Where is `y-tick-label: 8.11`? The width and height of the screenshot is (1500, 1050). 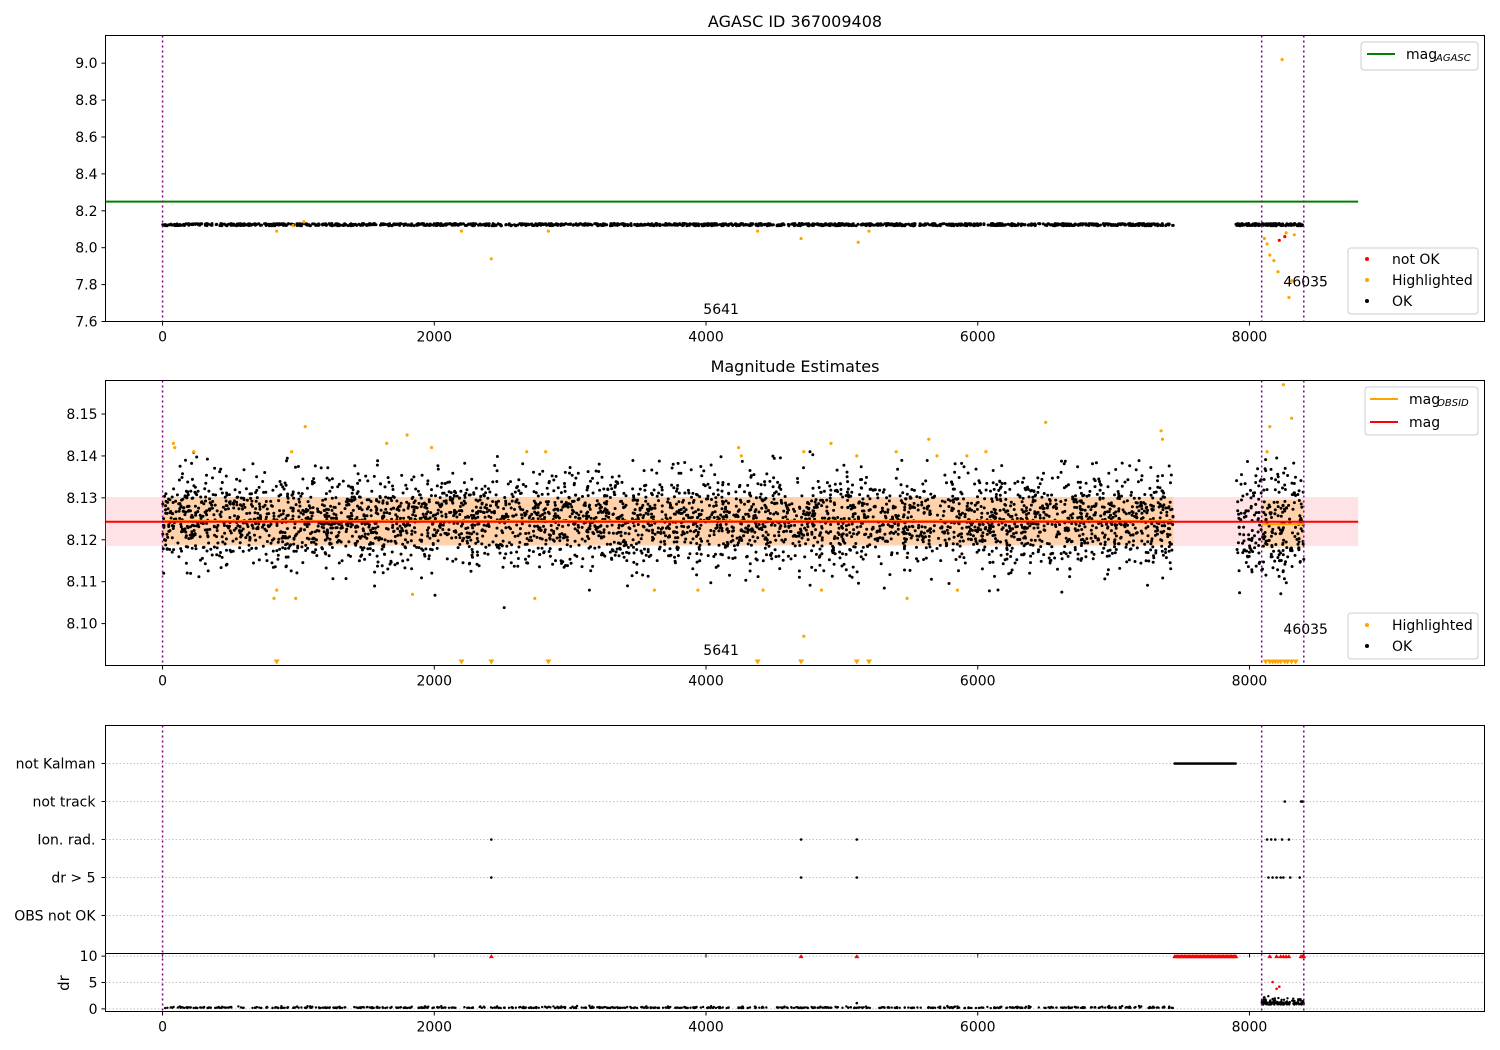
y-tick-label: 8.11 is located at coordinates (81, 583).